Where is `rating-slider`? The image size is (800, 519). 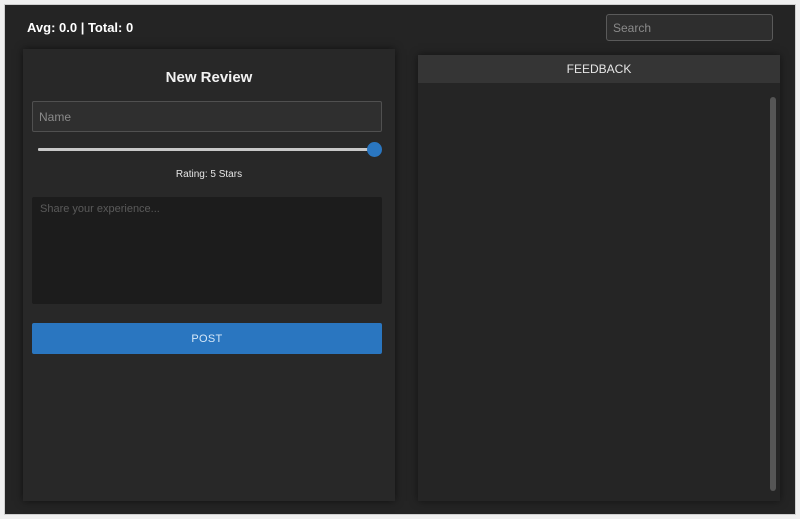
rating-slider is located at coordinates (210, 149).